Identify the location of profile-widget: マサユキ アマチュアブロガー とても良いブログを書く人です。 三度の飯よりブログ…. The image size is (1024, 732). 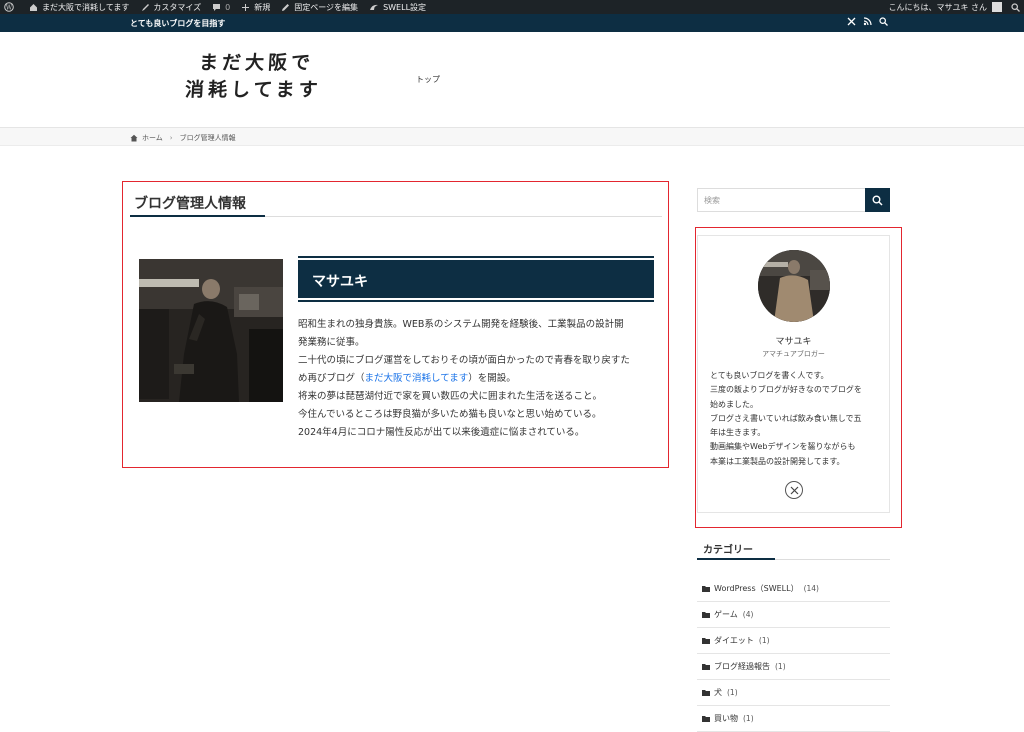
(793, 374).